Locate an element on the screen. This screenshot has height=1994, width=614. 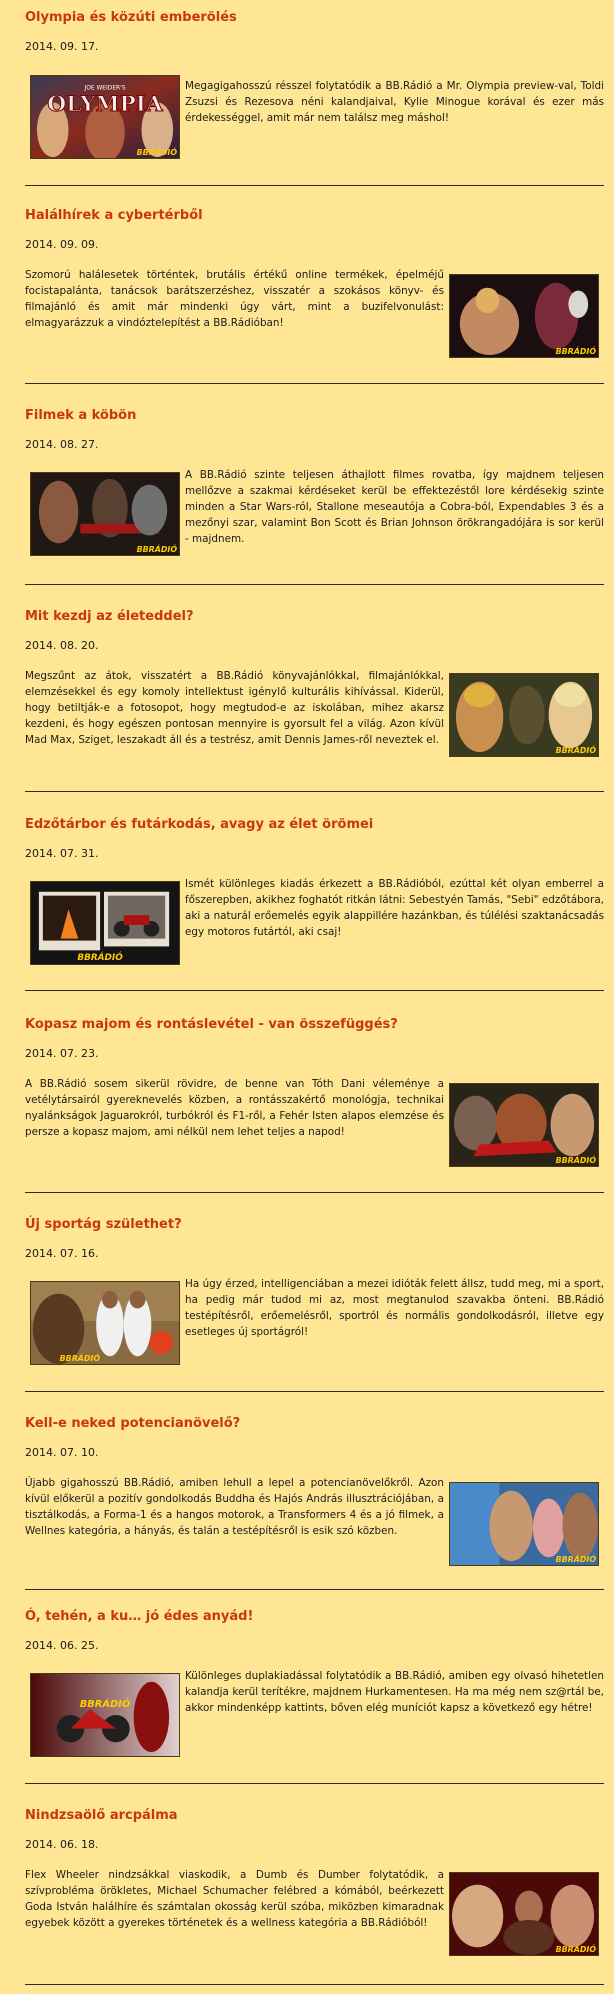
post-thumbnail: JOE WEIDER'S OLYMPIA BBRÁDIÓ is located at coordinates (105, 117).